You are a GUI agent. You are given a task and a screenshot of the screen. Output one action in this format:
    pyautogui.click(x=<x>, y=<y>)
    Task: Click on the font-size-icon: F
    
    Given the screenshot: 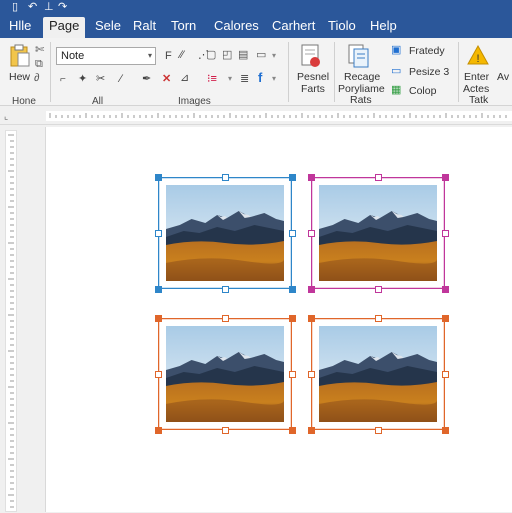 What is the action you would take?
    pyautogui.click(x=168, y=56)
    